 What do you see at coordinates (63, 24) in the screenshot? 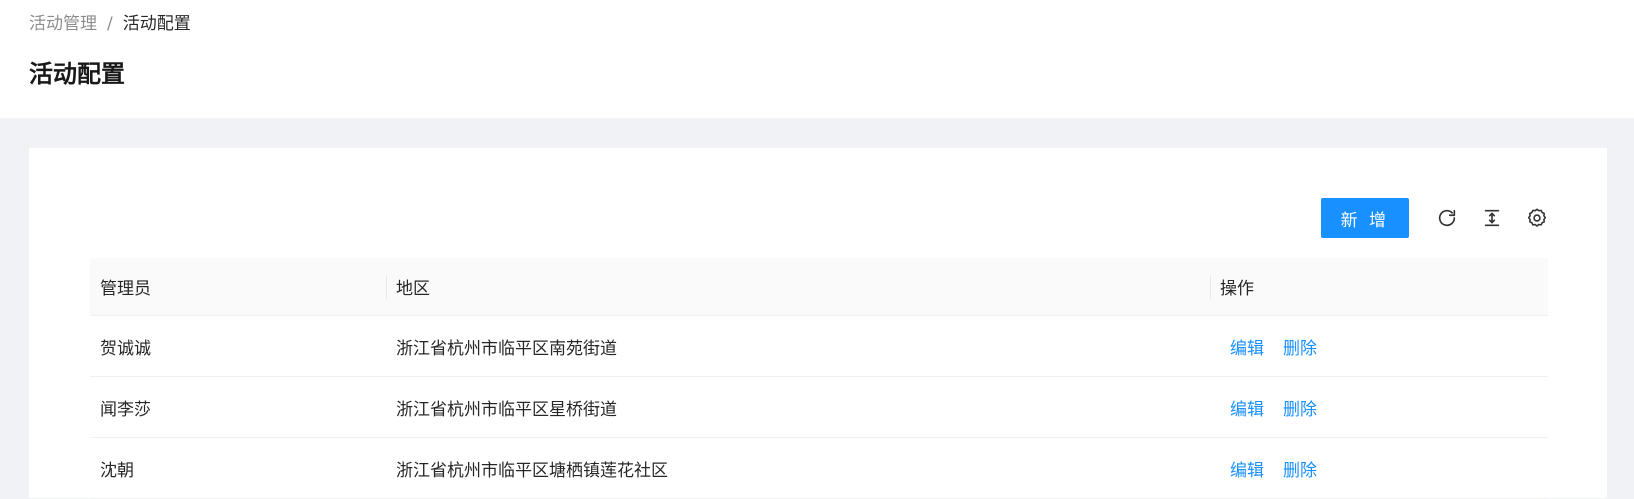
I see `breadcrumb-link-activity-management: 活动管理` at bounding box center [63, 24].